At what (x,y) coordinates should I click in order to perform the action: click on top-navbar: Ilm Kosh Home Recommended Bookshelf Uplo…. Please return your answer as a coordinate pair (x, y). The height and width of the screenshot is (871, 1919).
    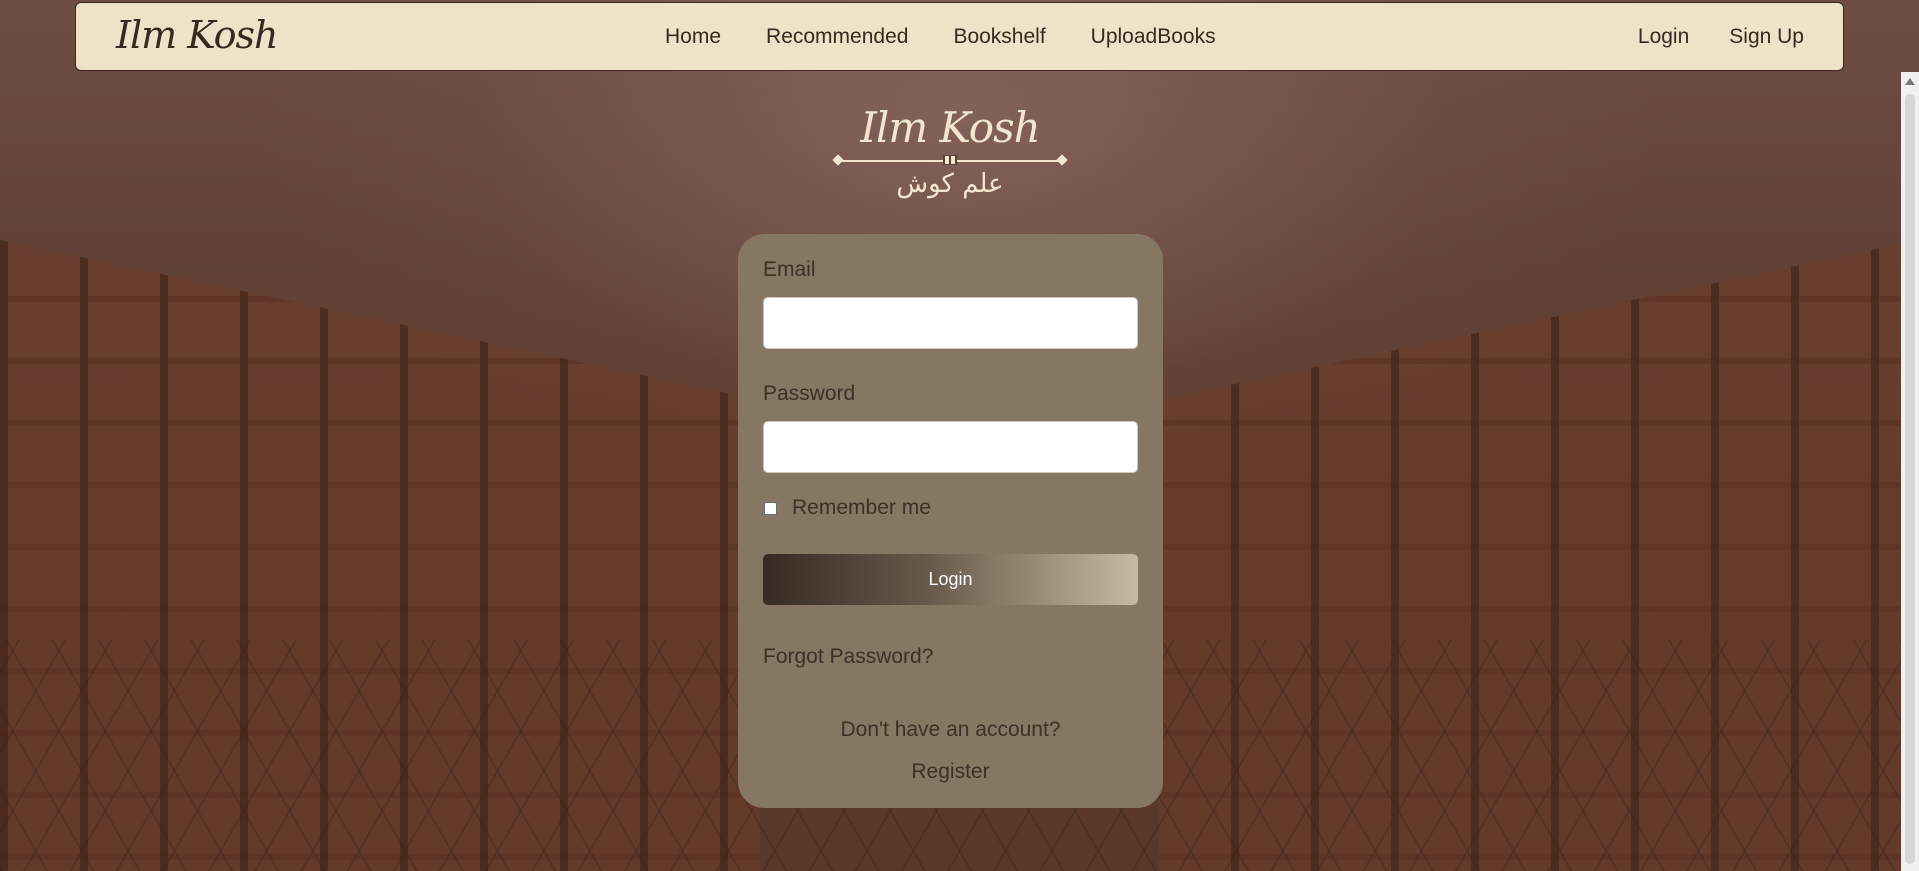
    Looking at the image, I should click on (959, 36).